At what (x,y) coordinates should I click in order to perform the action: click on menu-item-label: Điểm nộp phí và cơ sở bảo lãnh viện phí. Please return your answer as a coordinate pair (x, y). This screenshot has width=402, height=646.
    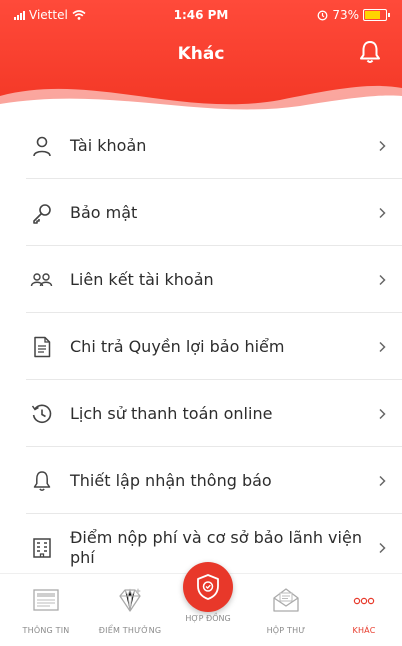
    Looking at the image, I should click on (216, 547).